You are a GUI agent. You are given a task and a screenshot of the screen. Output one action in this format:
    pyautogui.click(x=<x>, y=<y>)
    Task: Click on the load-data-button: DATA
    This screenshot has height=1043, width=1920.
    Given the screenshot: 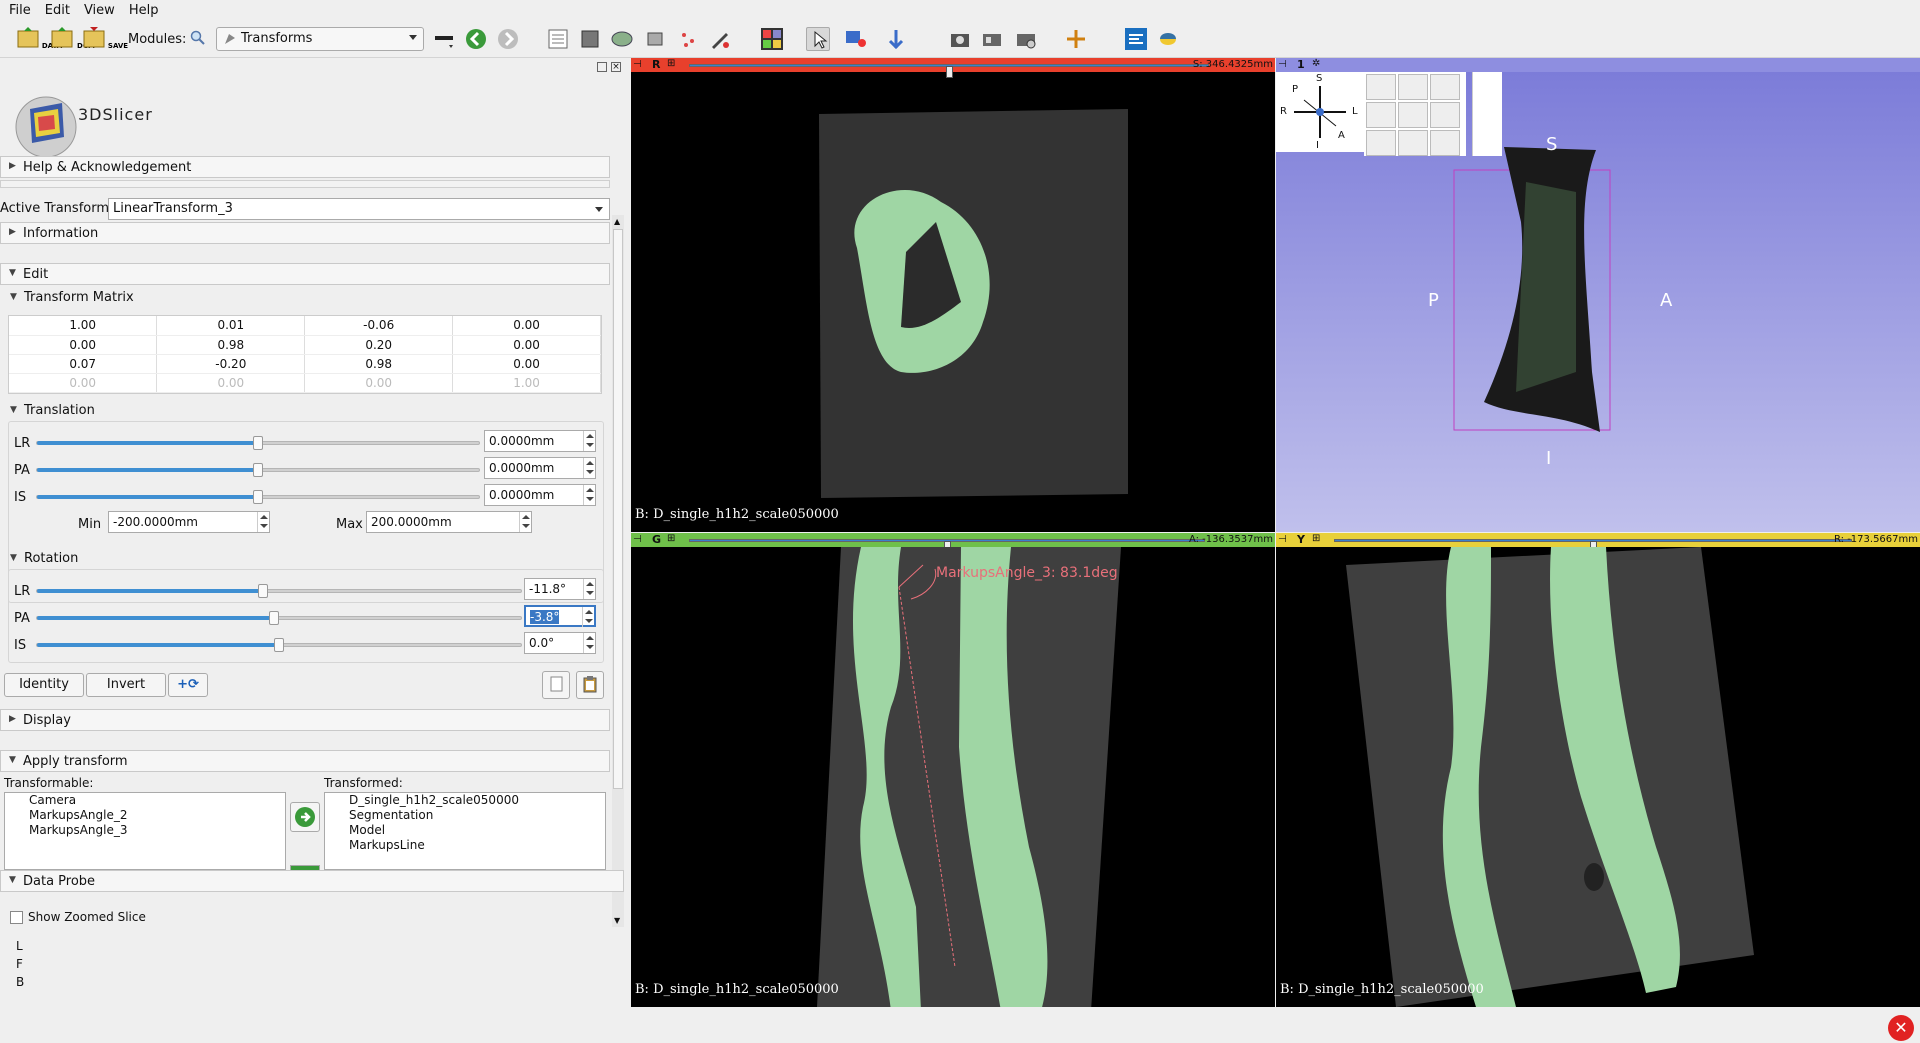 What is the action you would take?
    pyautogui.click(x=39, y=39)
    